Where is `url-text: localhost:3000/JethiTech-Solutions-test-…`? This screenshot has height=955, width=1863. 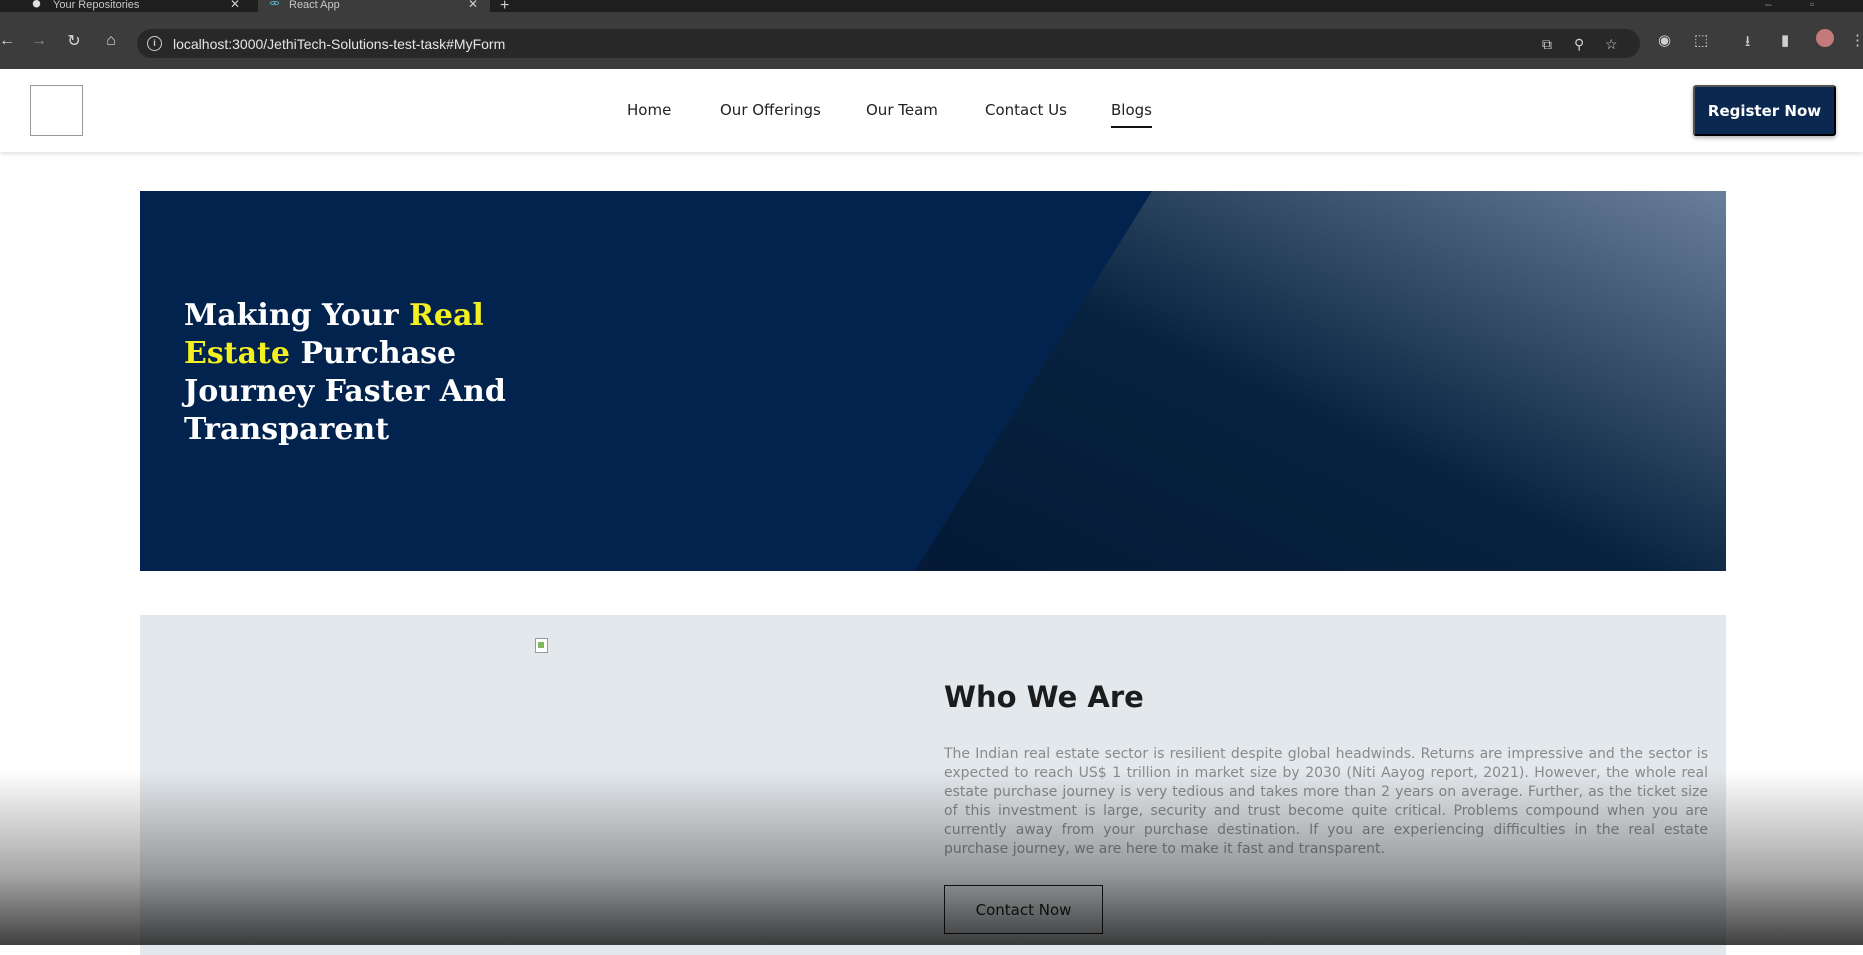
url-text: localhost:3000/JethiTech-Solutions-test-… is located at coordinates (339, 44).